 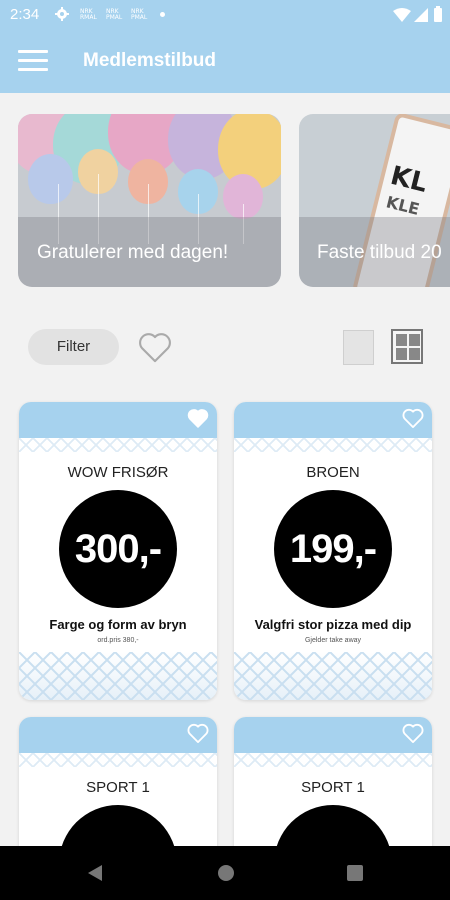 I want to click on filter-button: Filter, so click(x=73, y=347).